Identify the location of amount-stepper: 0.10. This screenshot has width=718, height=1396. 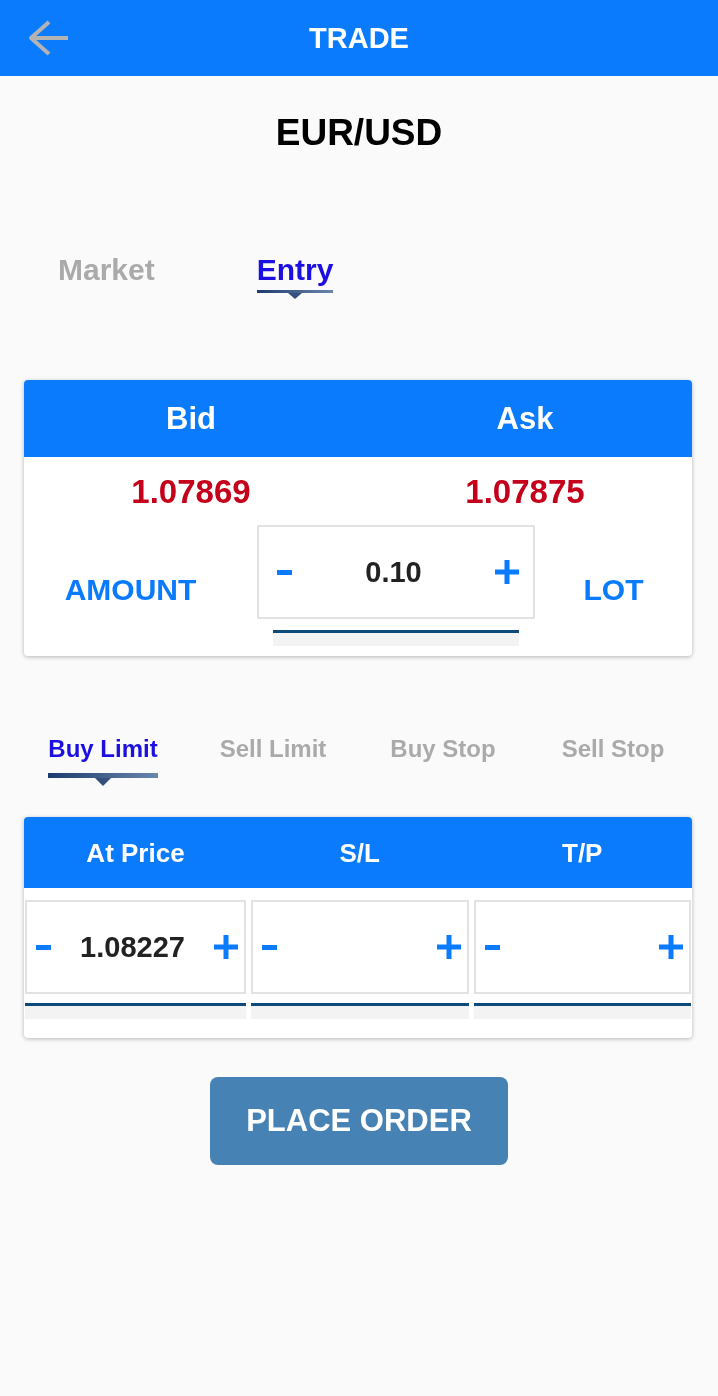
(396, 572).